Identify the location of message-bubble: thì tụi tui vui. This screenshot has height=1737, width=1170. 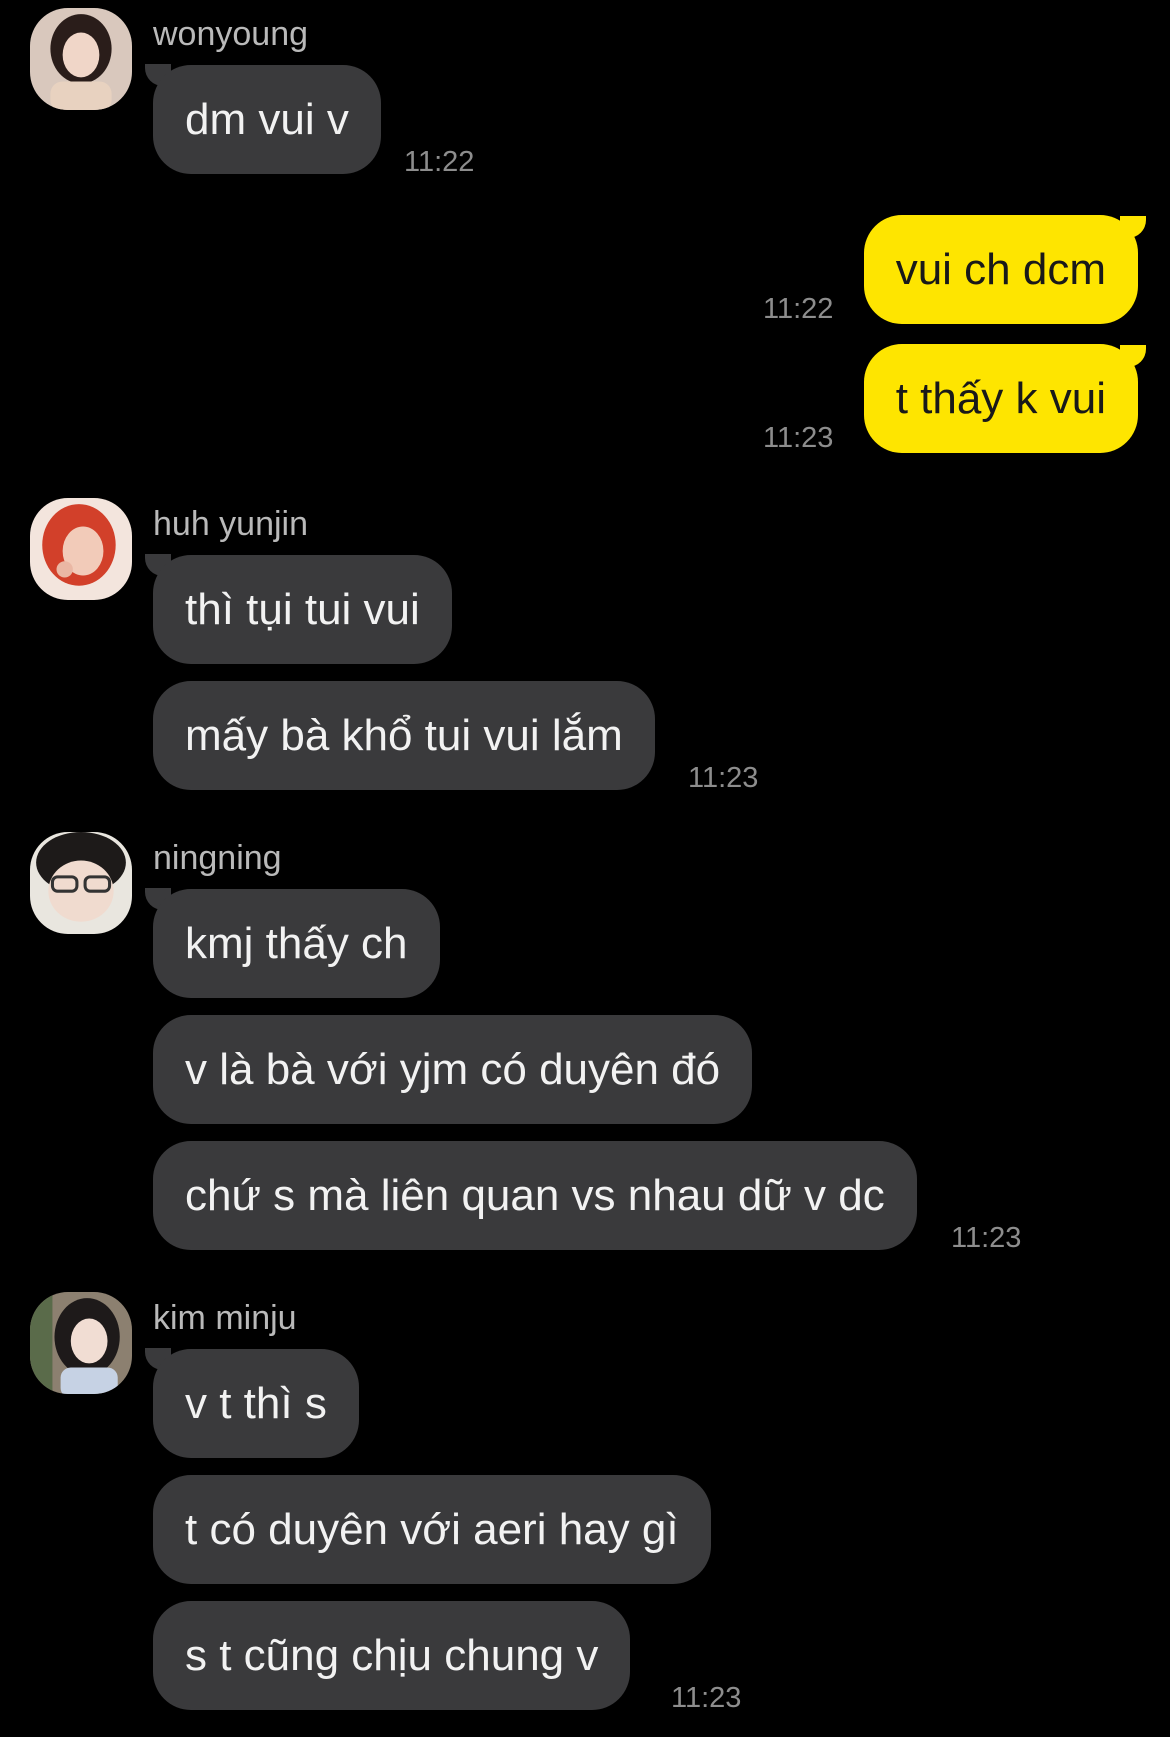
(302, 609).